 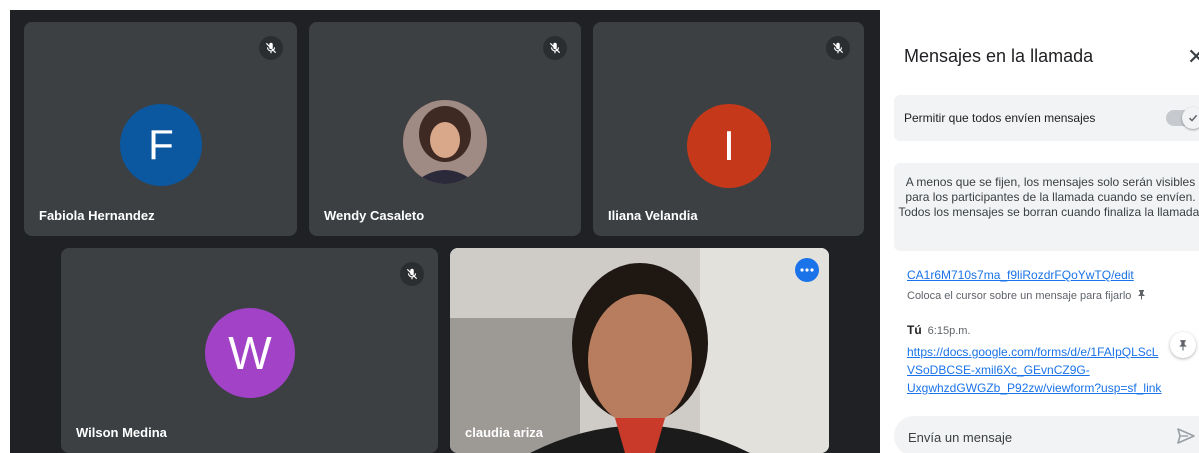 I want to click on participant-tile: W Wilson Medina, so click(x=249, y=350).